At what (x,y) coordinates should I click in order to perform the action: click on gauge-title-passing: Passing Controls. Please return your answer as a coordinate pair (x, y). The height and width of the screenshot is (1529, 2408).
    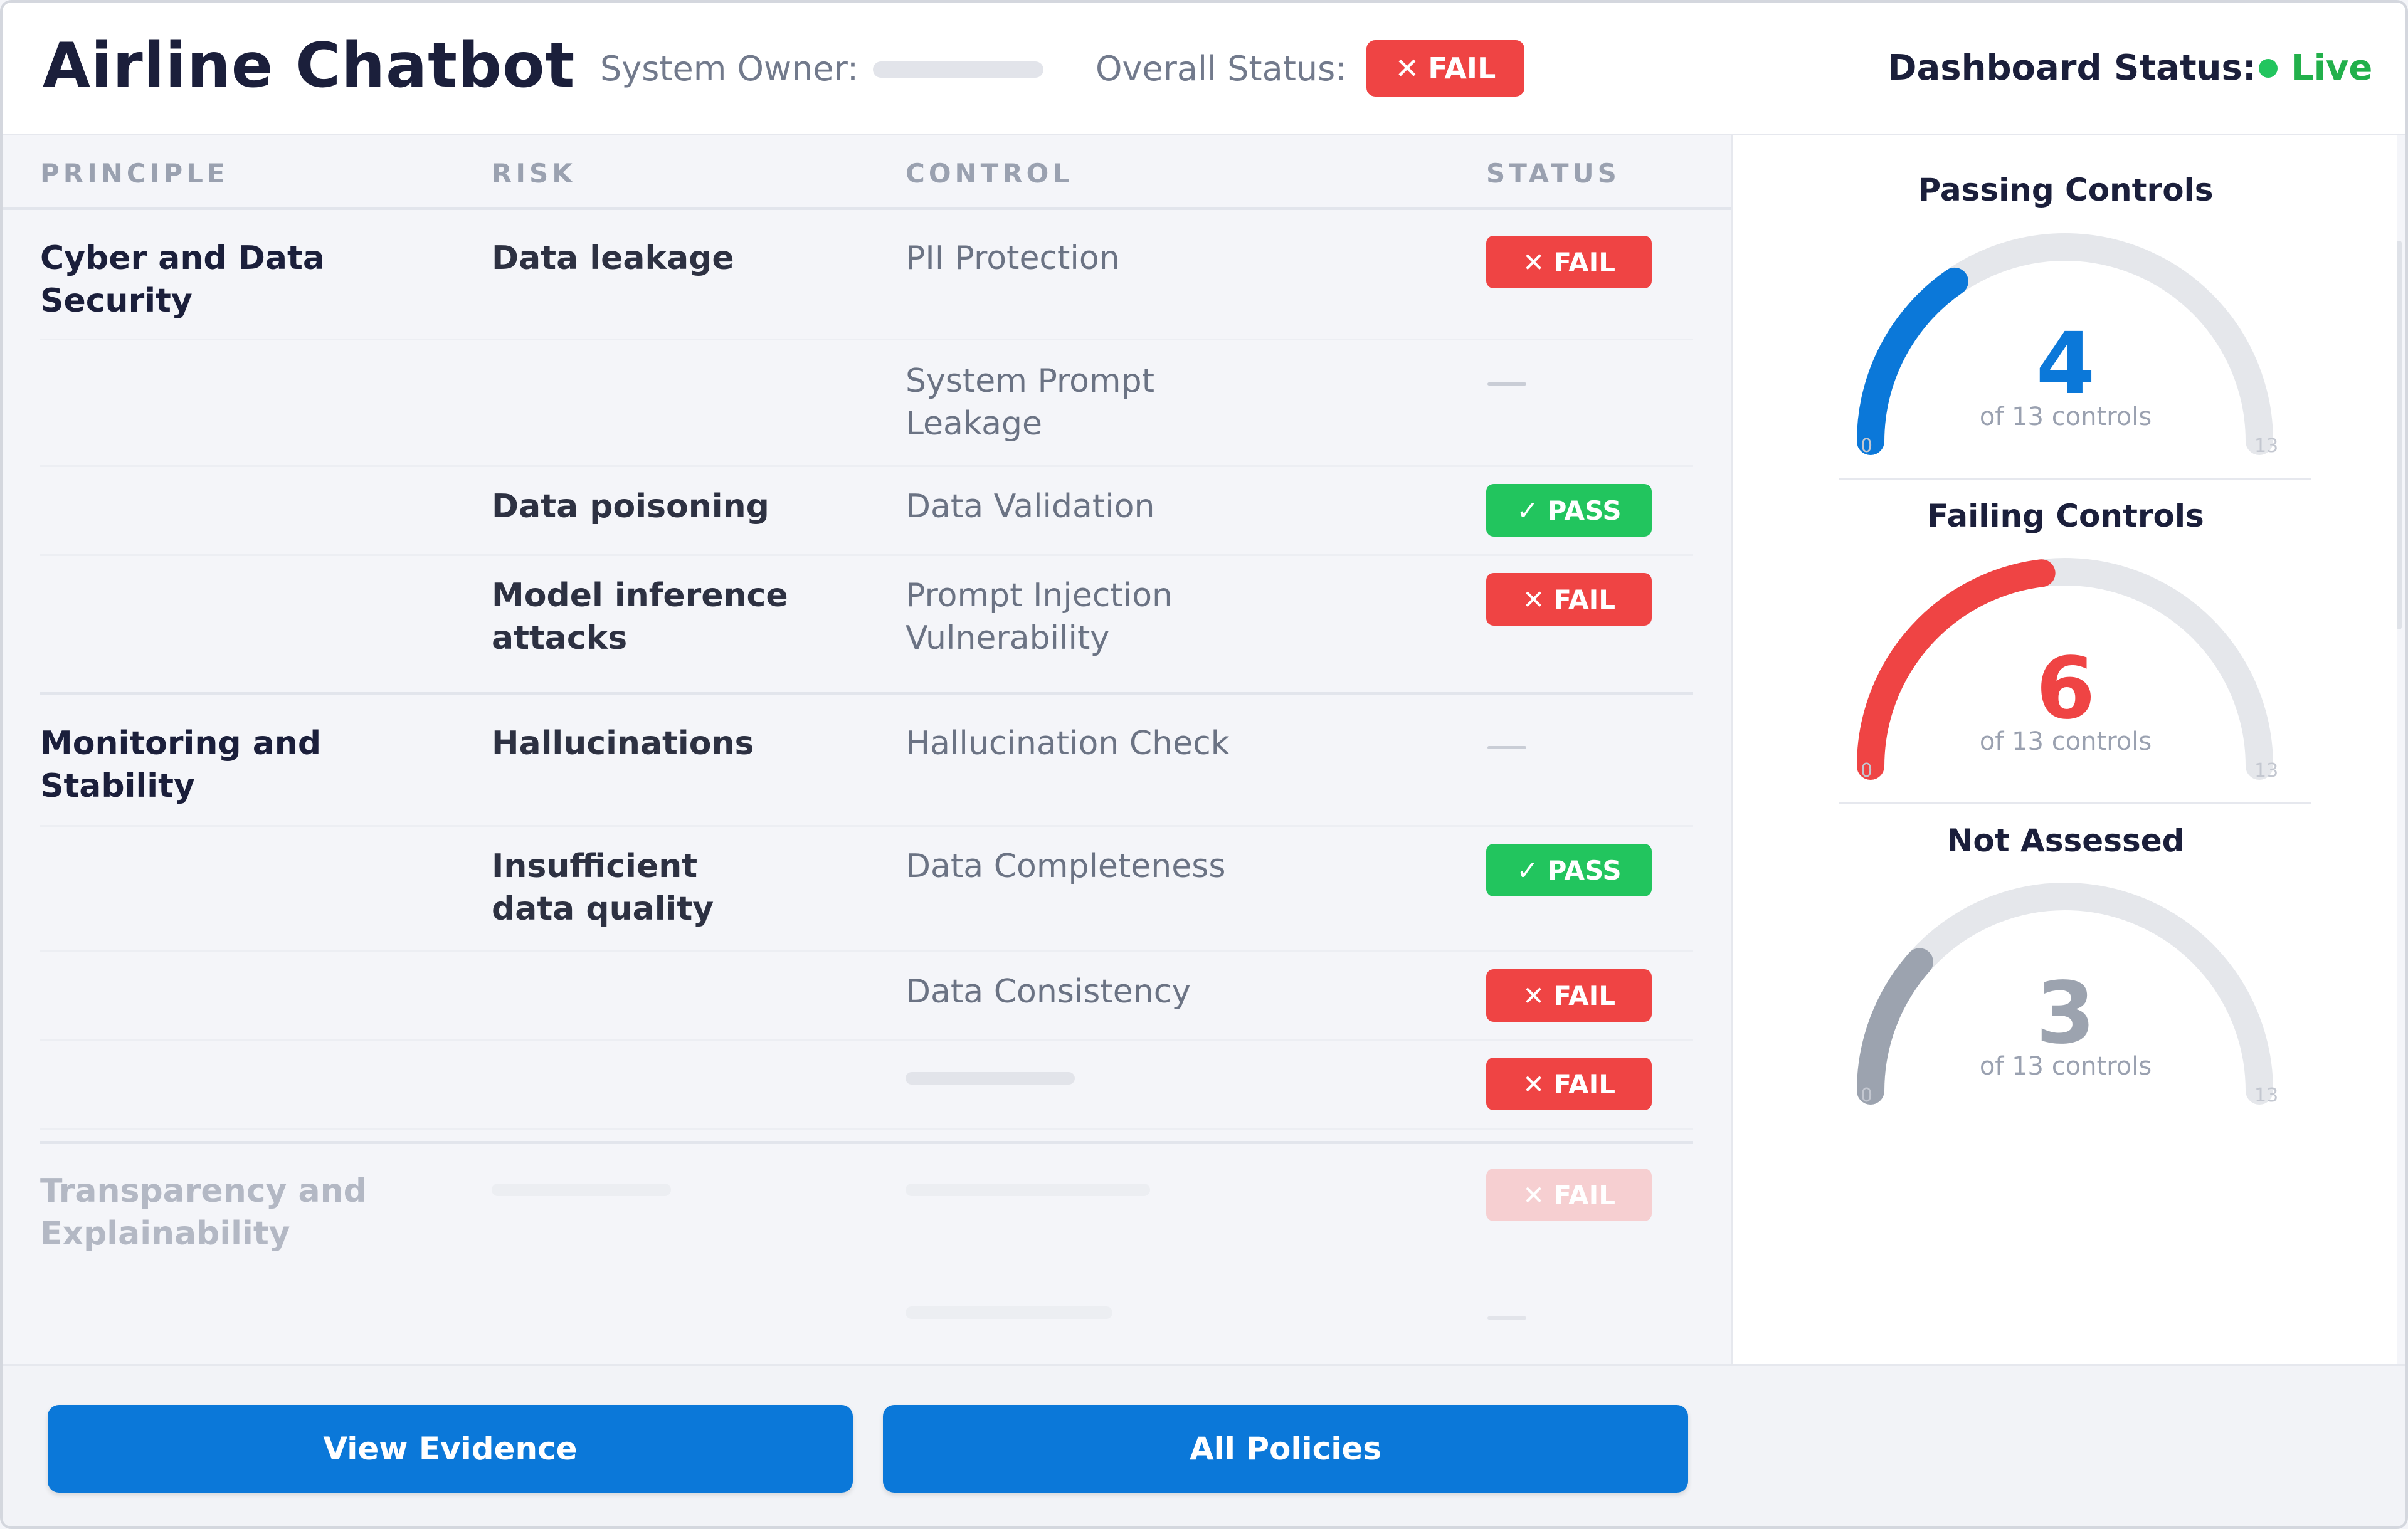
    Looking at the image, I should click on (2066, 190).